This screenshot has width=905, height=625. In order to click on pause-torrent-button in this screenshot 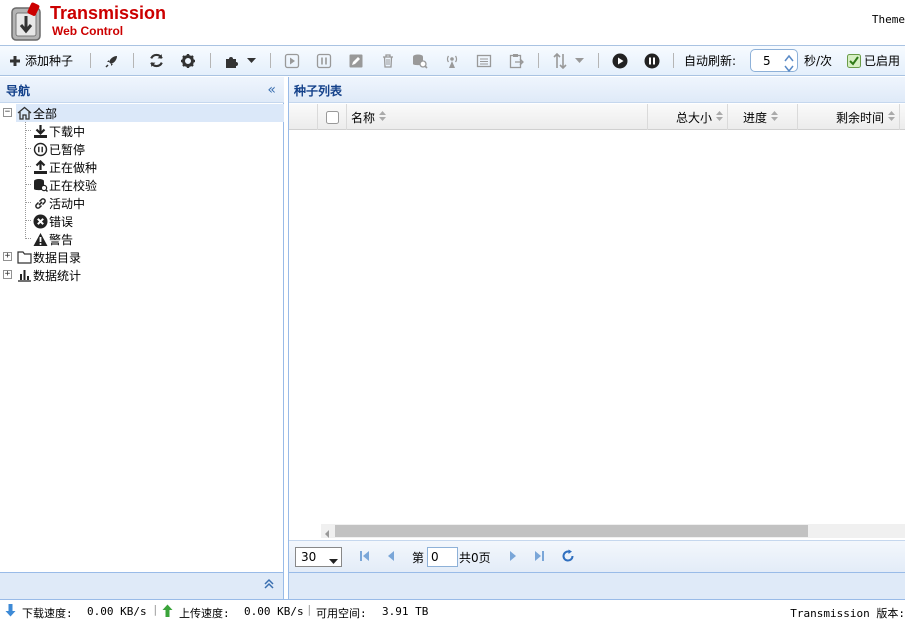, I will do `click(324, 60)`.